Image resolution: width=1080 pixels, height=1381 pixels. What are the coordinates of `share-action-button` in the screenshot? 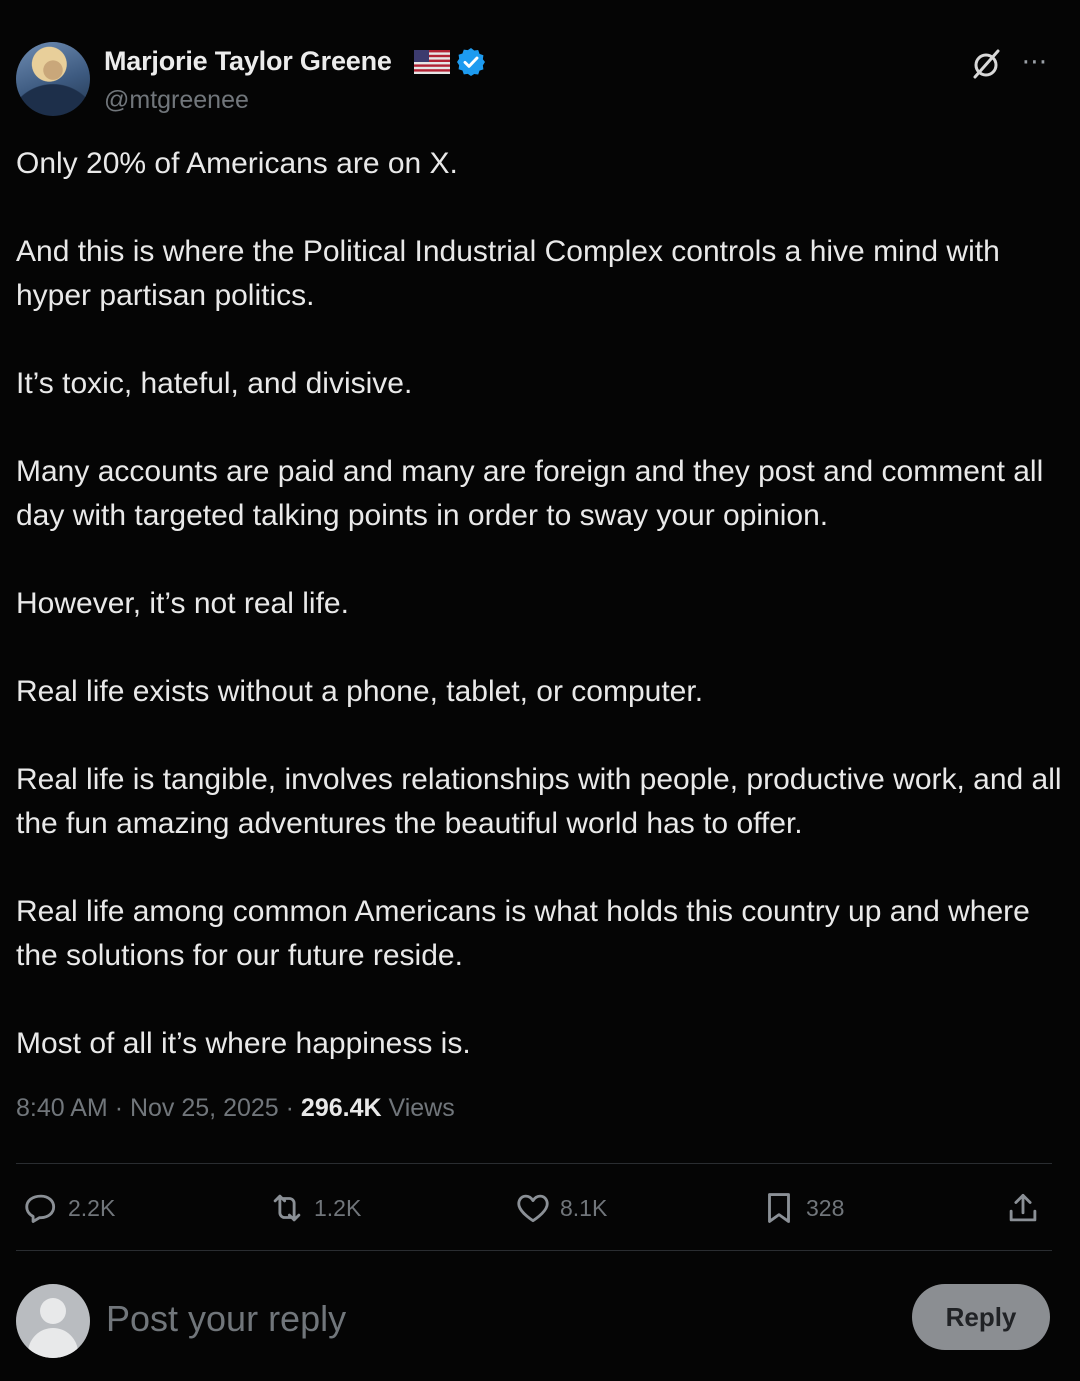 It's located at (1023, 1208).